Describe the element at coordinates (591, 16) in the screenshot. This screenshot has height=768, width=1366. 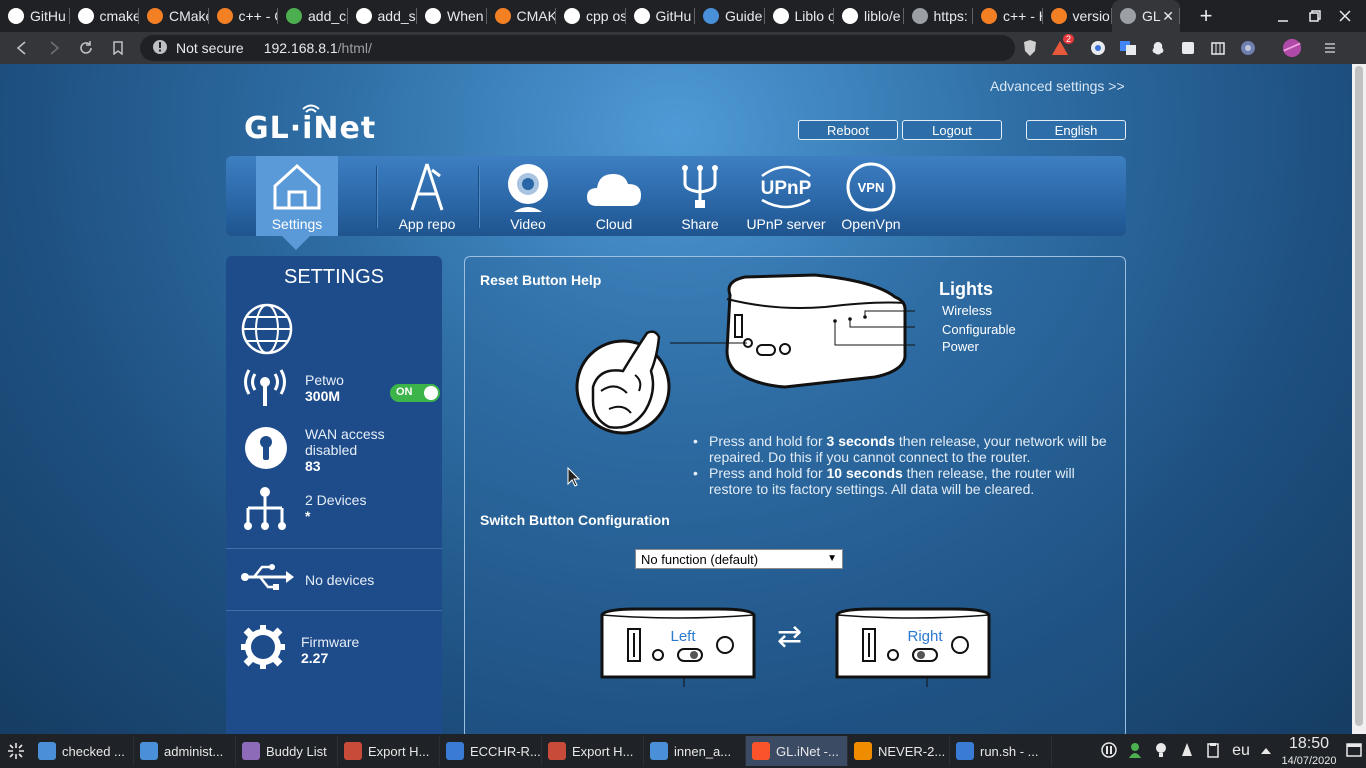
I see `browser-tab: cpp os` at that location.